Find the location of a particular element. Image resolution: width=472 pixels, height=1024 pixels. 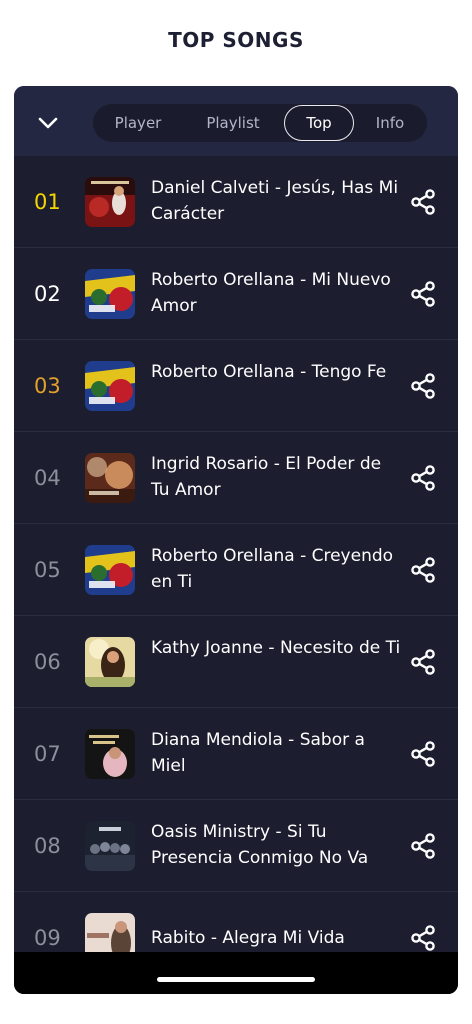

song-rank: 02 is located at coordinates (47, 294).